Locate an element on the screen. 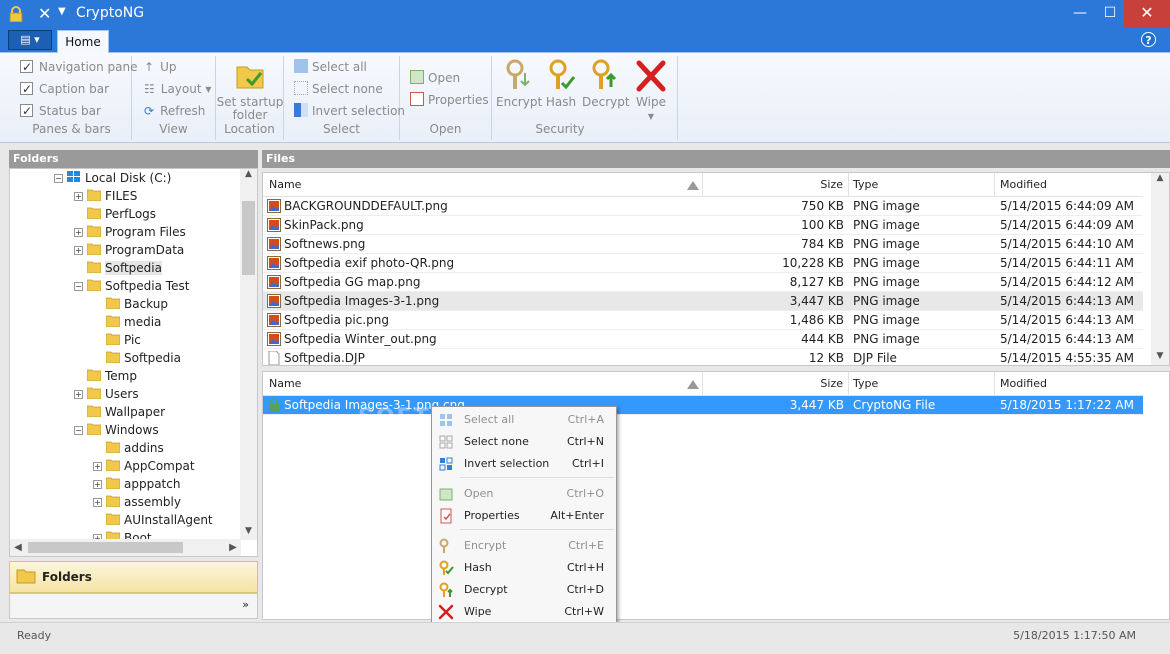 Image resolution: width=1170 pixels, height=654 pixels. tree-node: Temp is located at coordinates (105, 376).